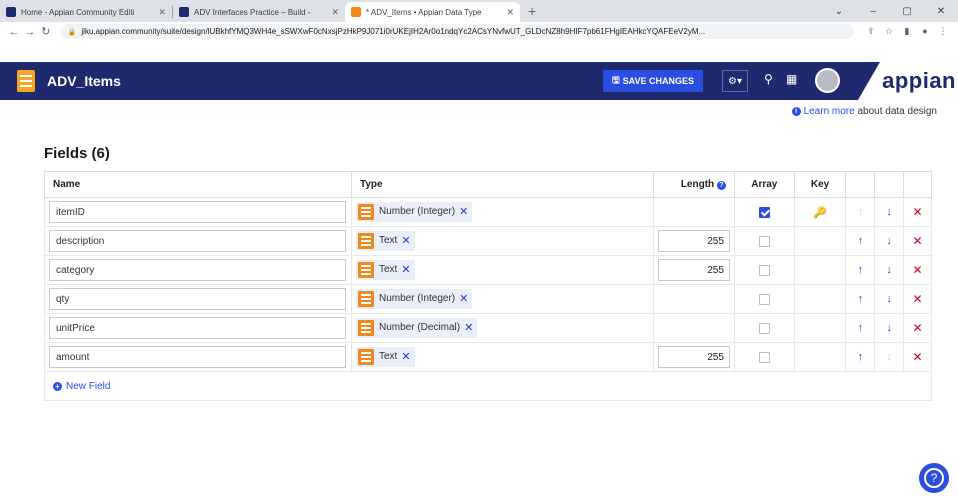 Image resolution: width=958 pixels, height=499 pixels. What do you see at coordinates (907, 11) in the screenshot?
I see `restore-icon: ▢` at bounding box center [907, 11].